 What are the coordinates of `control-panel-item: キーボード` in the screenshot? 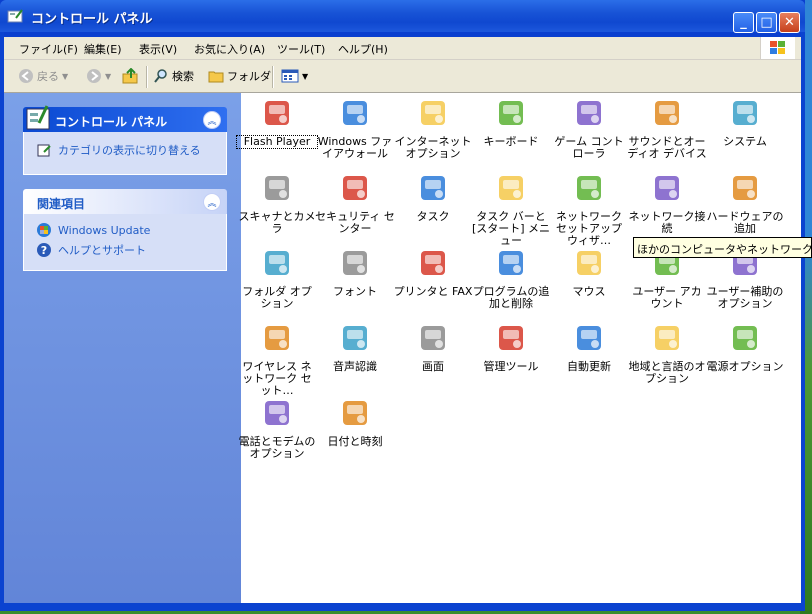 It's located at (511, 122).